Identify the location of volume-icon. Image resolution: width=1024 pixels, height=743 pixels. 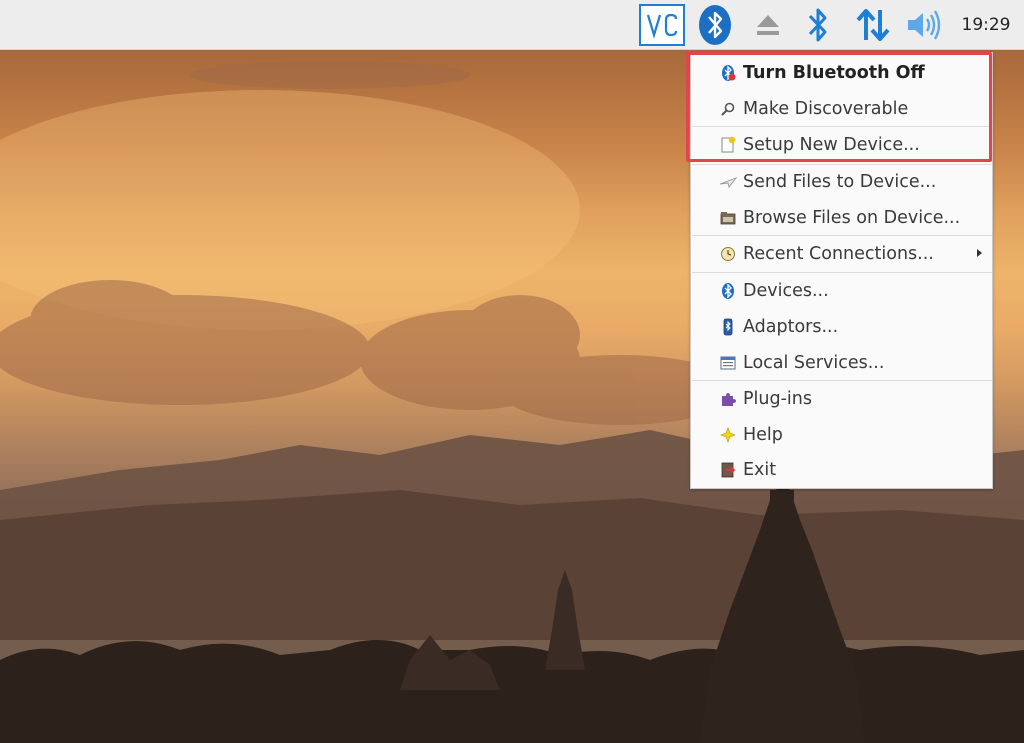
(924, 25).